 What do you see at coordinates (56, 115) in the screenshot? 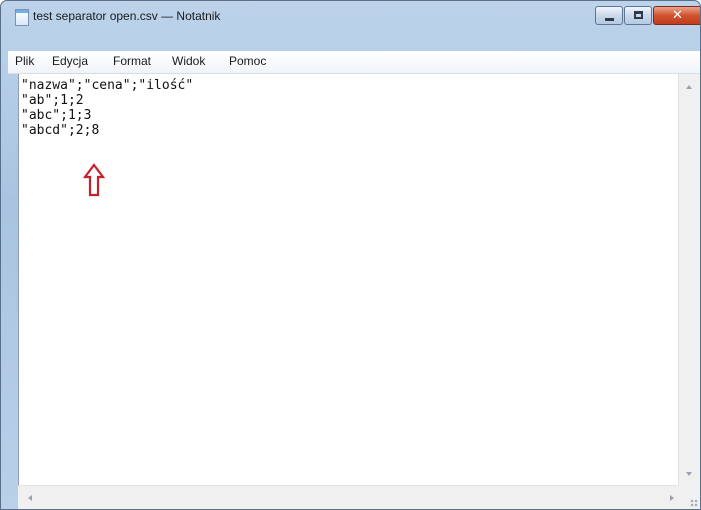
I see `text-line: "abc";1;3` at bounding box center [56, 115].